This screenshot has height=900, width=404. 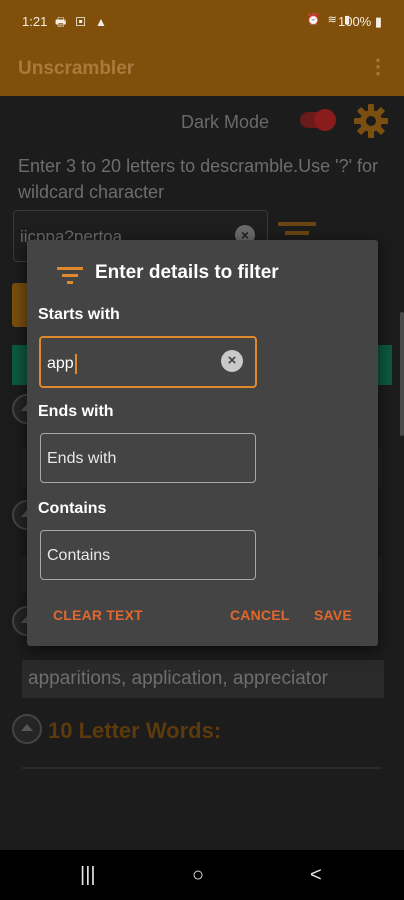 What do you see at coordinates (232, 361) in the screenshot?
I see `clear-icon: ×` at bounding box center [232, 361].